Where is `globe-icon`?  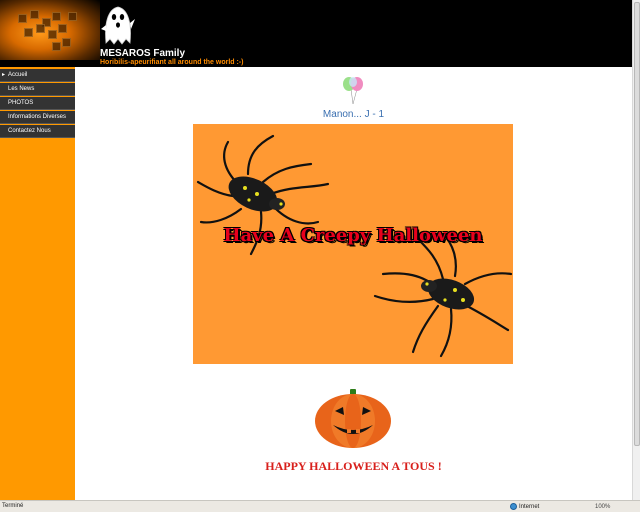
globe-icon is located at coordinates (513, 506).